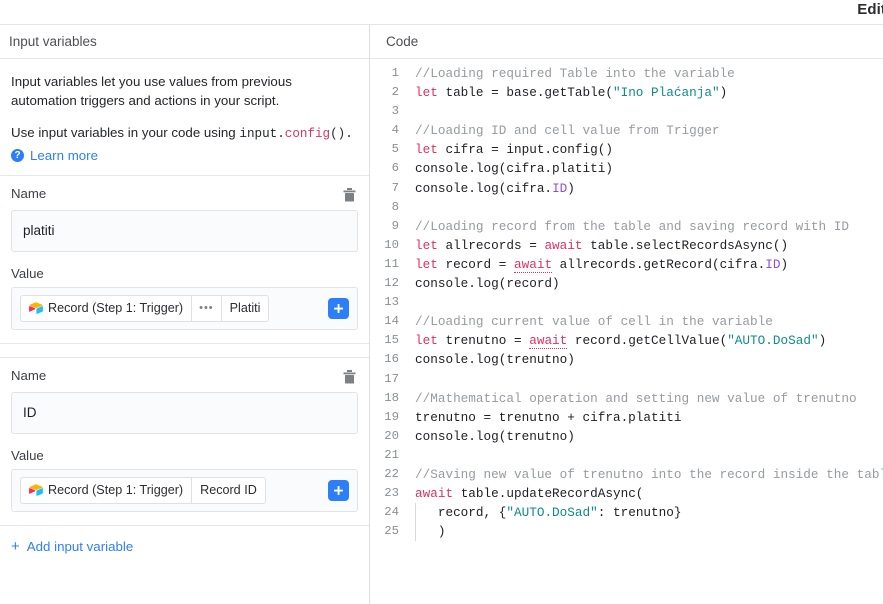  I want to click on line-number: 22, so click(391, 473).